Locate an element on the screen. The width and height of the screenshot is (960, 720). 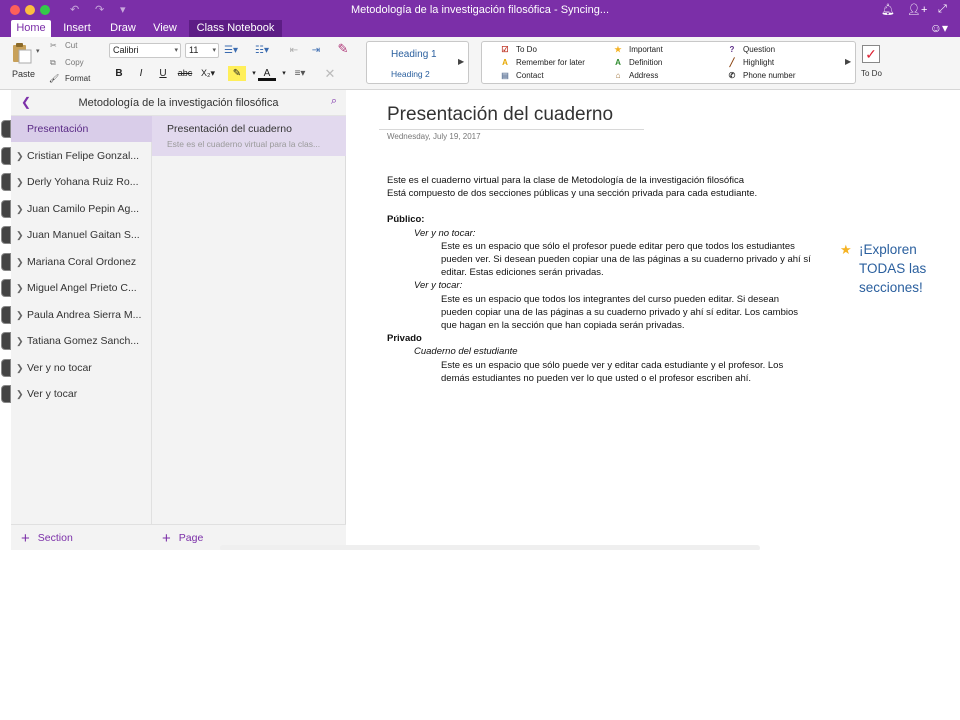
share-icon: 👤︎+ is located at coordinates (917, 9).